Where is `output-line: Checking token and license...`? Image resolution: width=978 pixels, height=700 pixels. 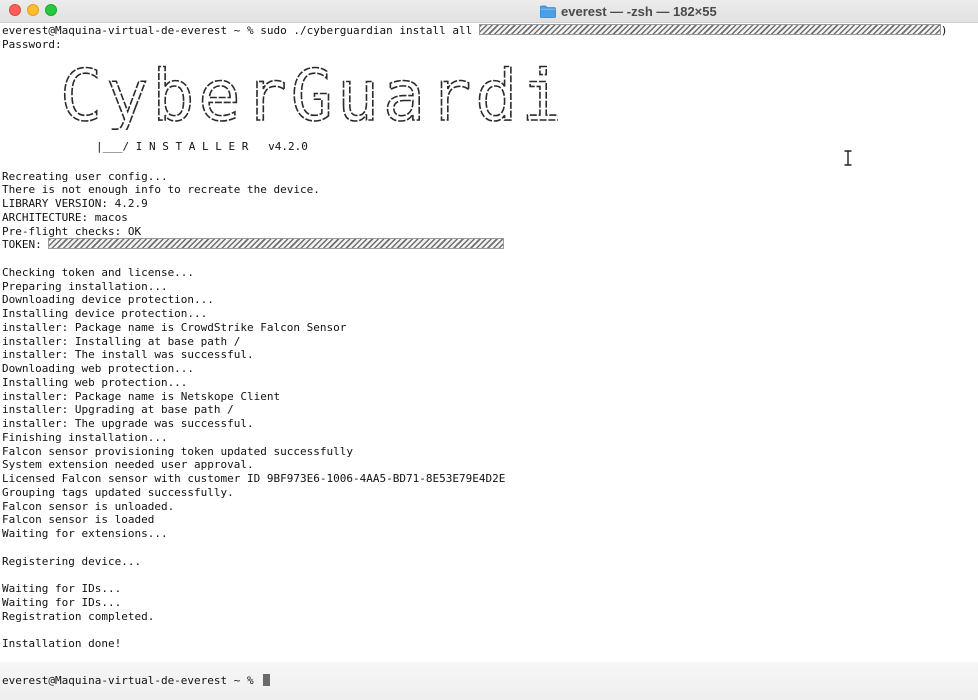 output-line: Checking token and license... is located at coordinates (98, 272).